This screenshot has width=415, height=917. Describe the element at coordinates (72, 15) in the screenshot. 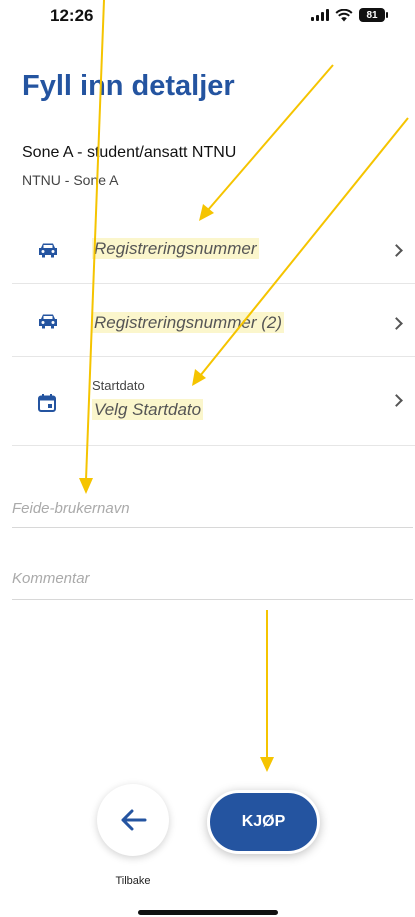

I see `status-time: 12:26` at that location.